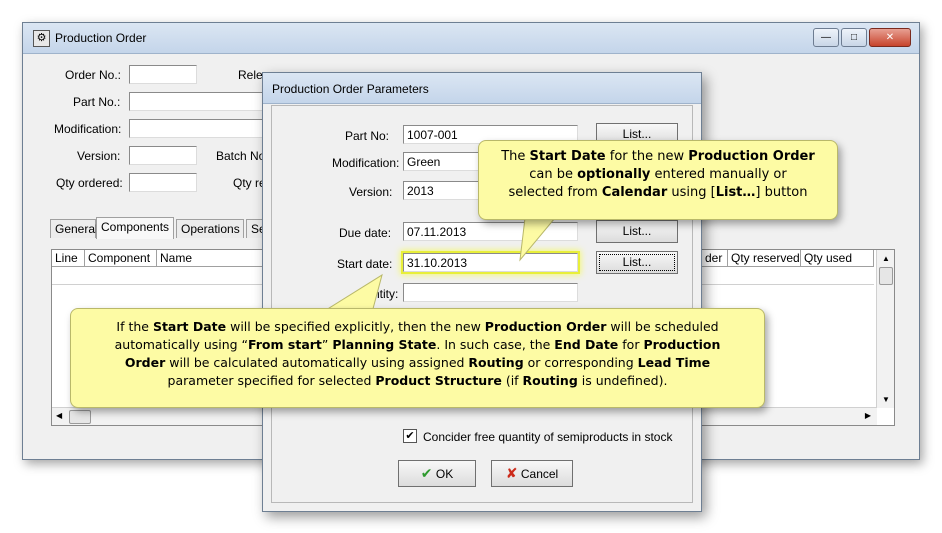 The width and height of the screenshot is (942, 533). I want to click on top-callout-tail, so click(538, 239).